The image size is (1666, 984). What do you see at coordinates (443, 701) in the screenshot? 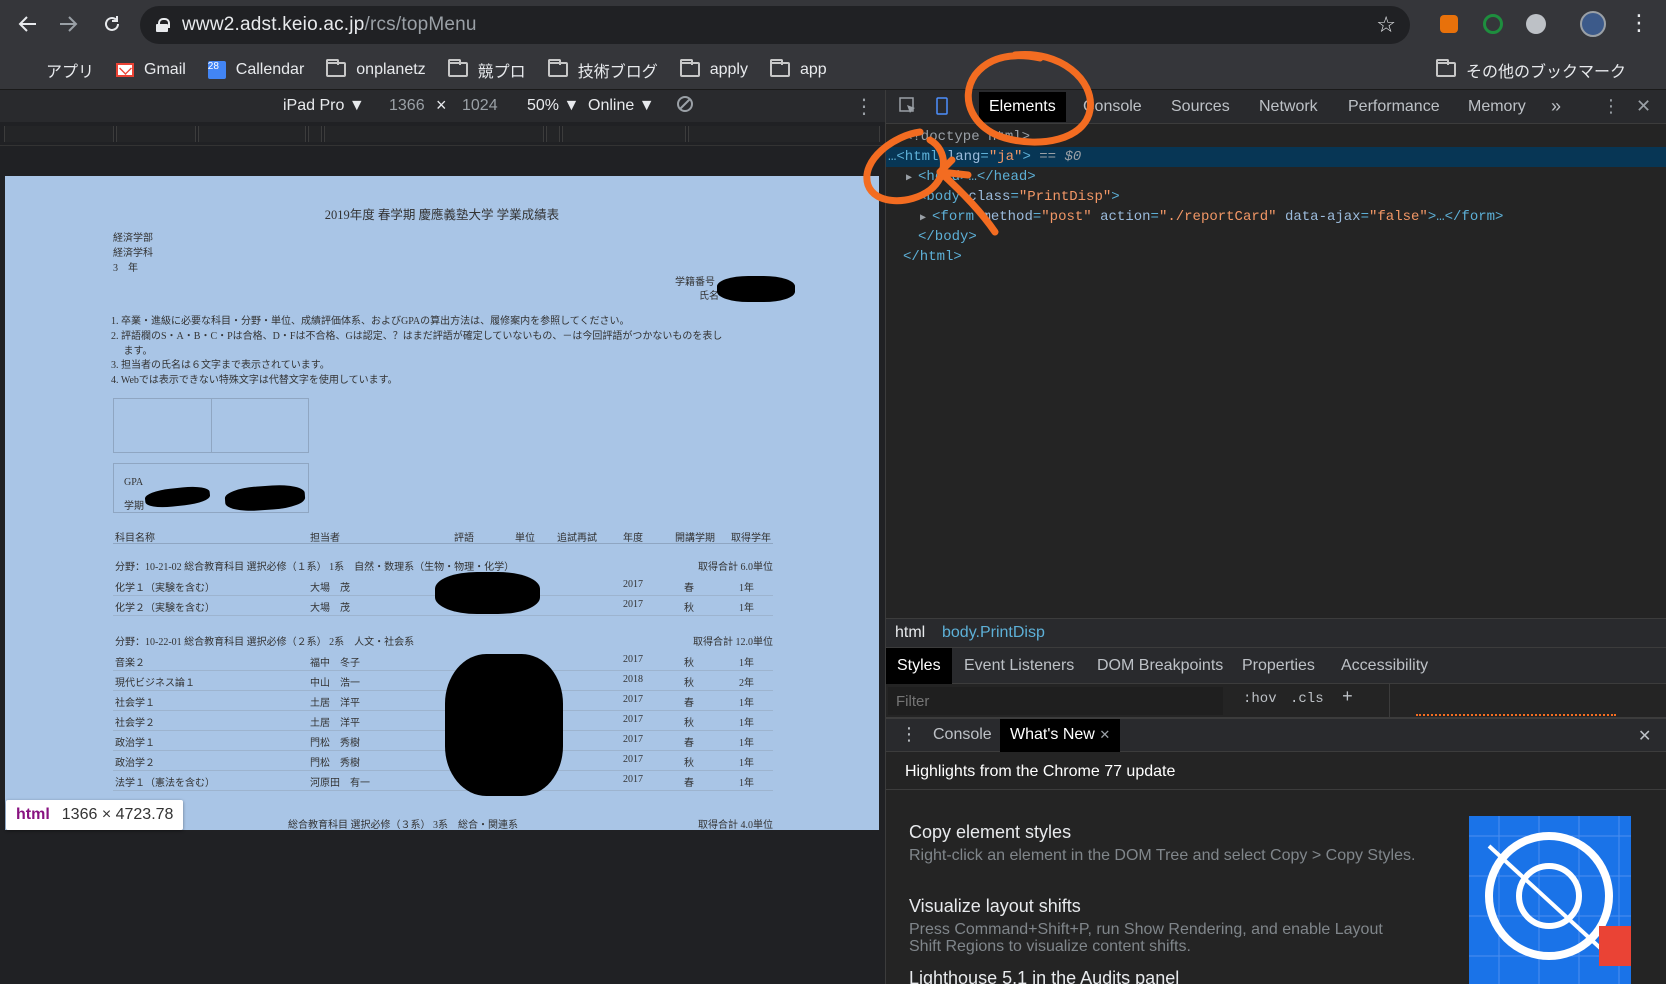
I see `table-row: 社会学１ 土居 洋平 2017 春 1年` at bounding box center [443, 701].